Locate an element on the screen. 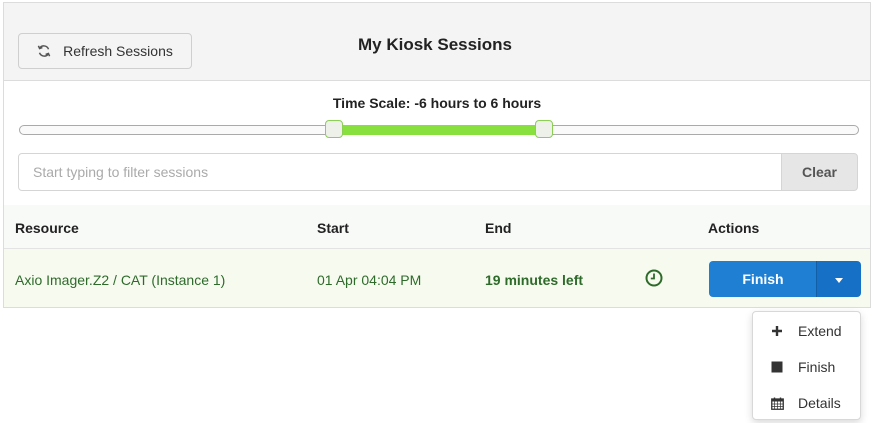  time-scale-range is located at coordinates (439, 130).